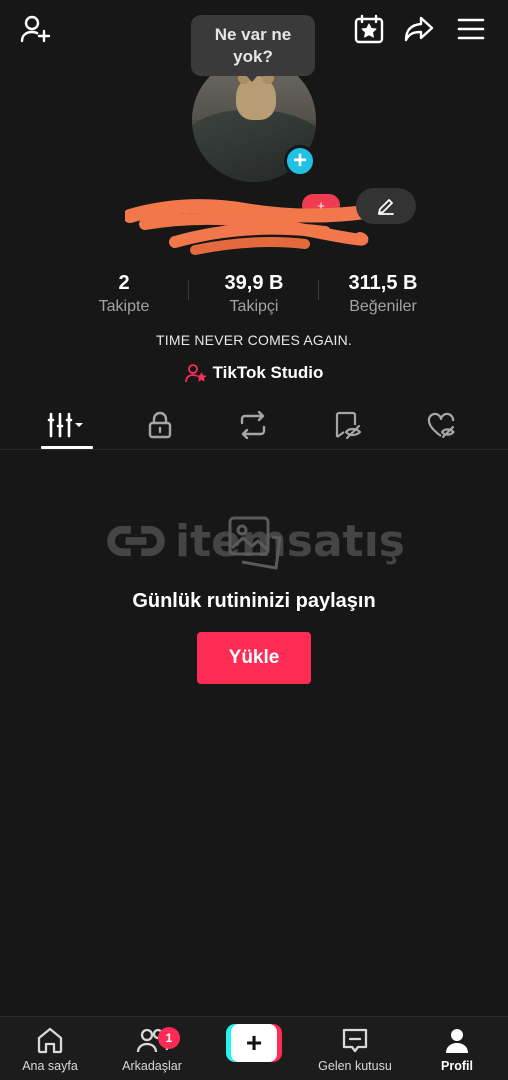 The width and height of the screenshot is (508, 1080). Describe the element at coordinates (152, 1049) in the screenshot. I see `nav-friends: 1 Arkadaşlar` at that location.